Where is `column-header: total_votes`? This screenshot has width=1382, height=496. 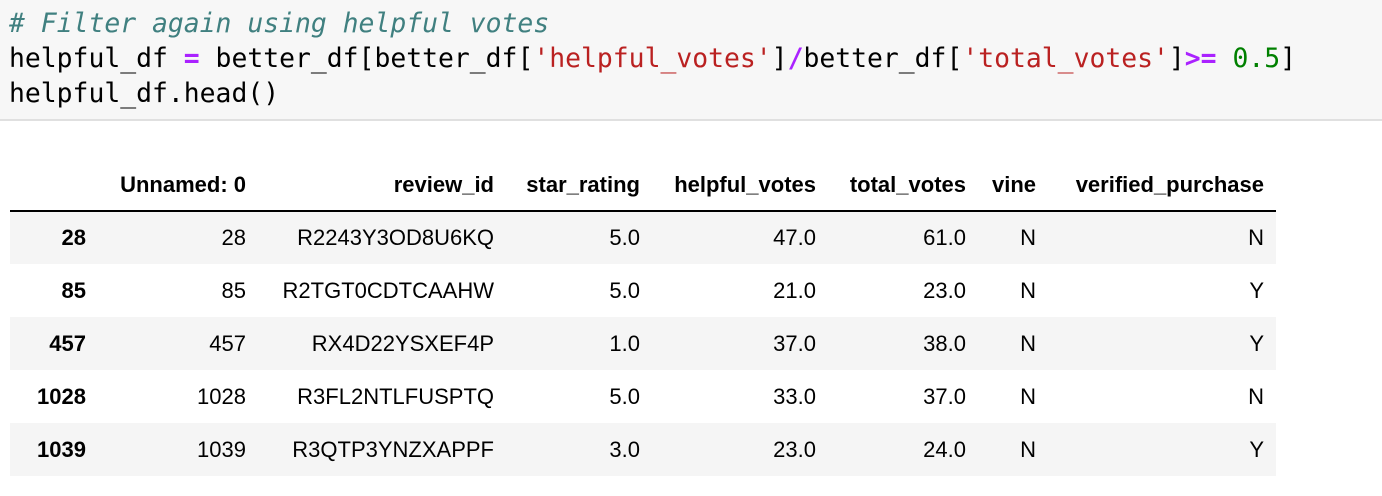 column-header: total_votes is located at coordinates (903, 186).